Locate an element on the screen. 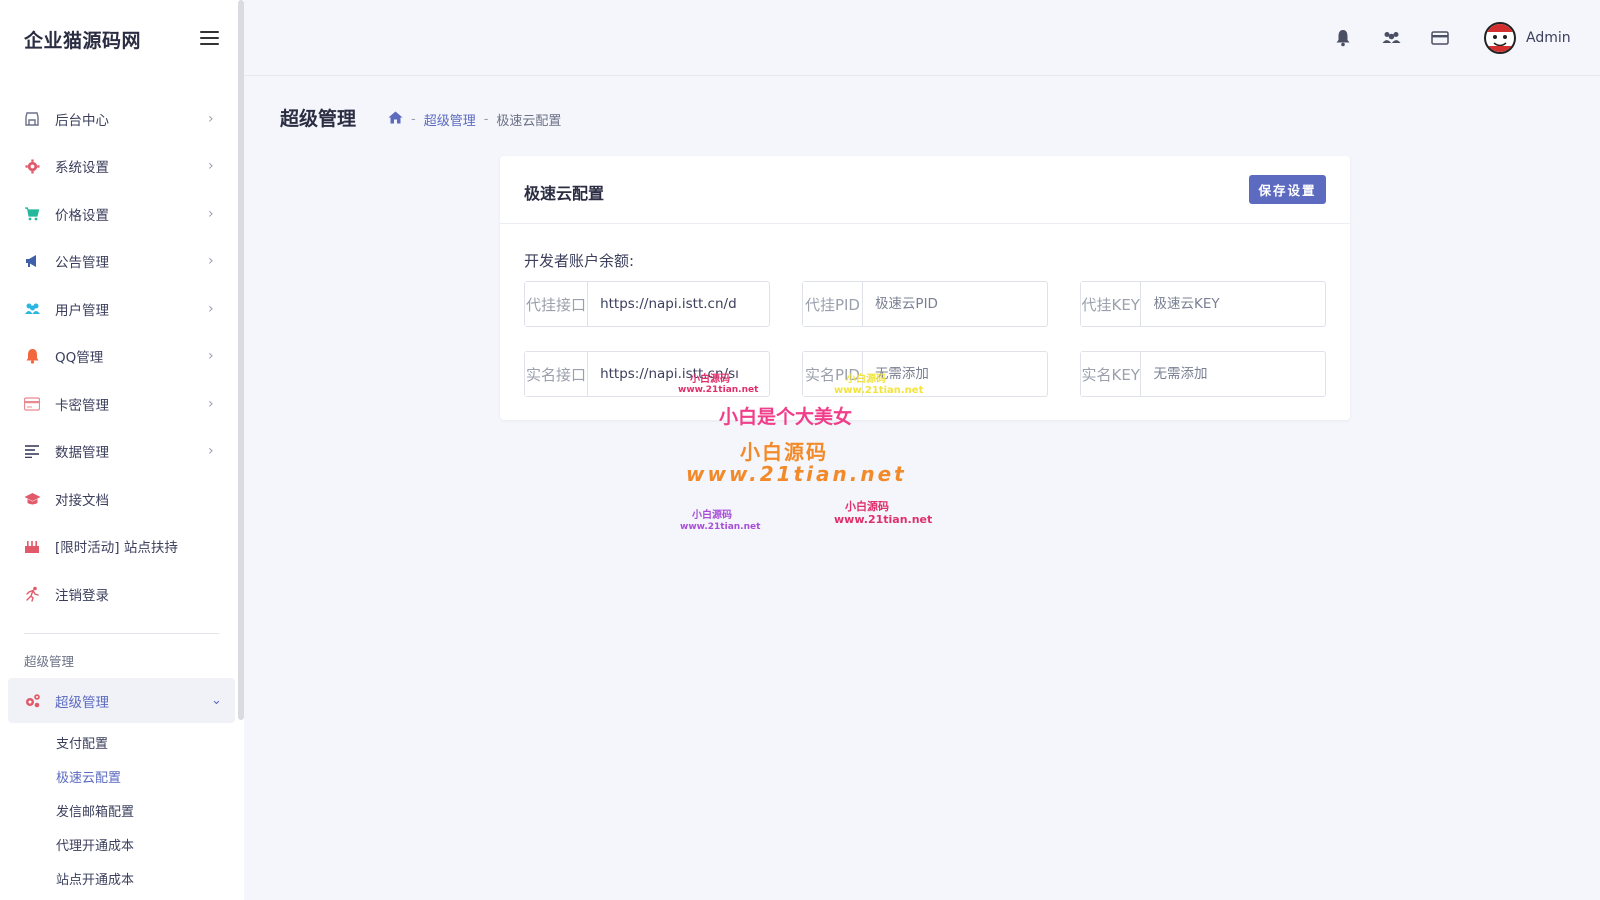 The image size is (1600, 900). sidebar-item-label: 卡密管理 is located at coordinates (82, 404).